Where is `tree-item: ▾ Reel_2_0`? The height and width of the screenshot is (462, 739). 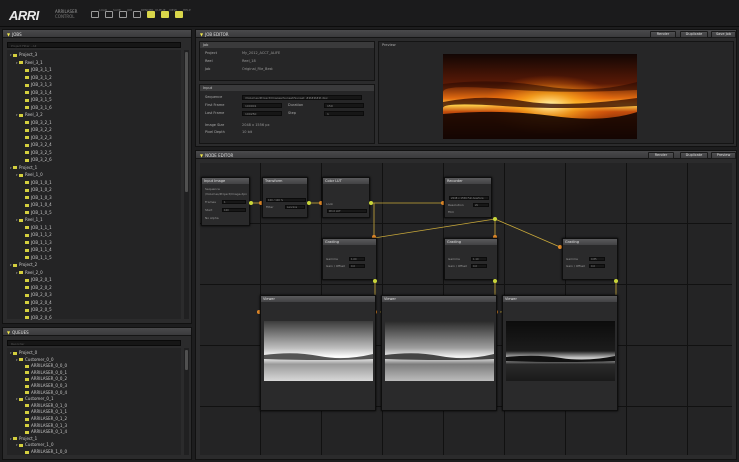 tree-item: ▾ Reel_2_0 is located at coordinates (29, 272).